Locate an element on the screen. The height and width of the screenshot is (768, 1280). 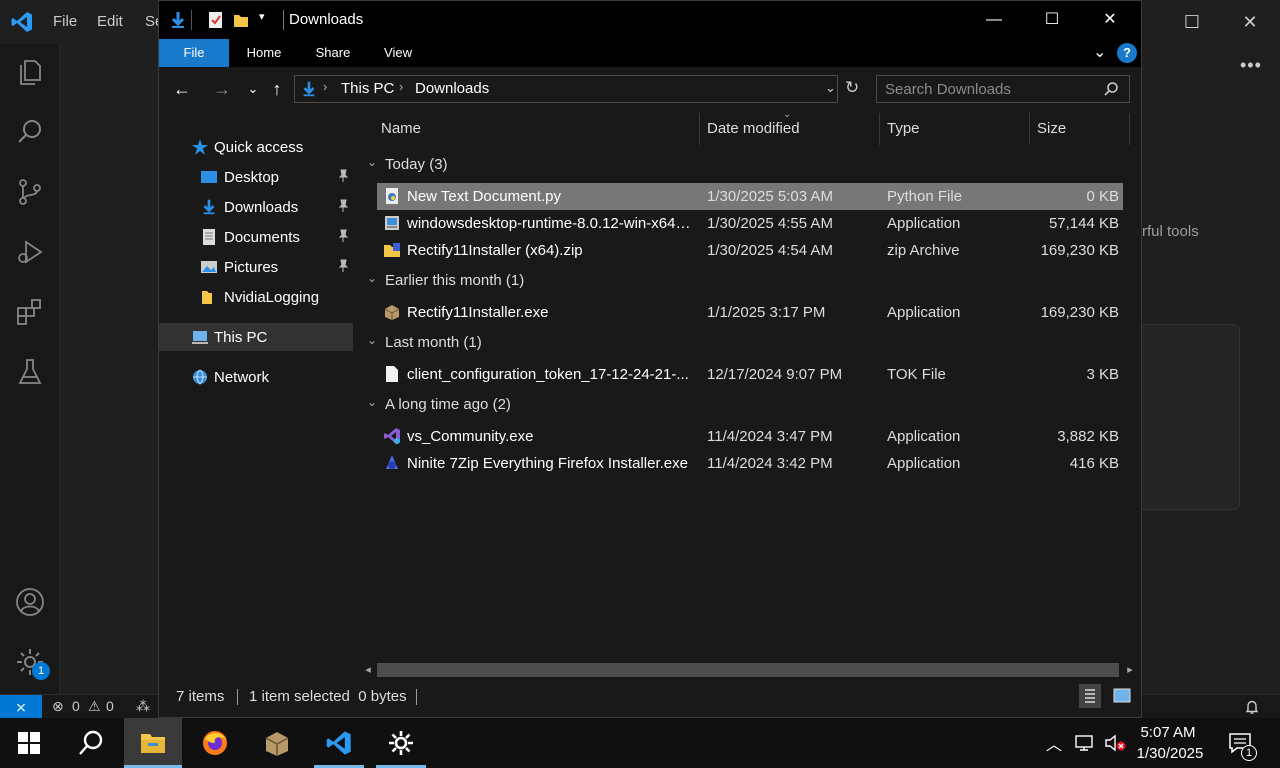
error-icon: ⊗ is located at coordinates (58, 706).